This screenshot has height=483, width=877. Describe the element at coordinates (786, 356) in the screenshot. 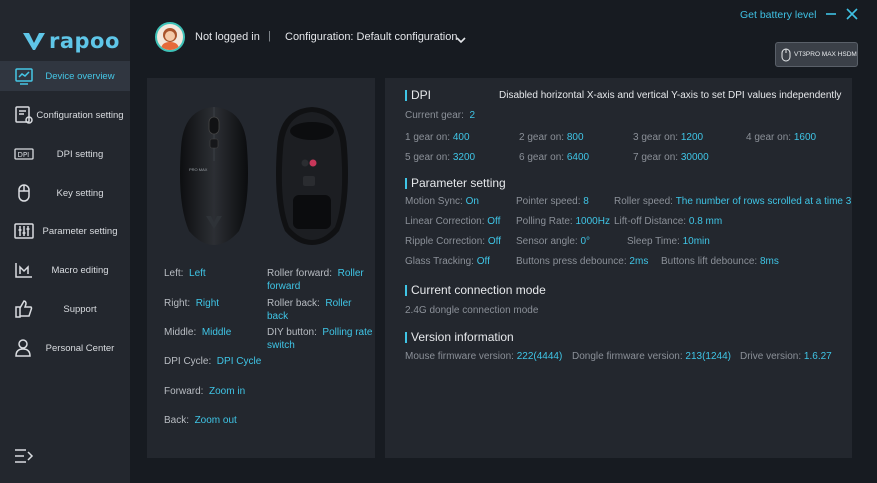

I see `drive-version: Drive version: 1.6.27` at that location.